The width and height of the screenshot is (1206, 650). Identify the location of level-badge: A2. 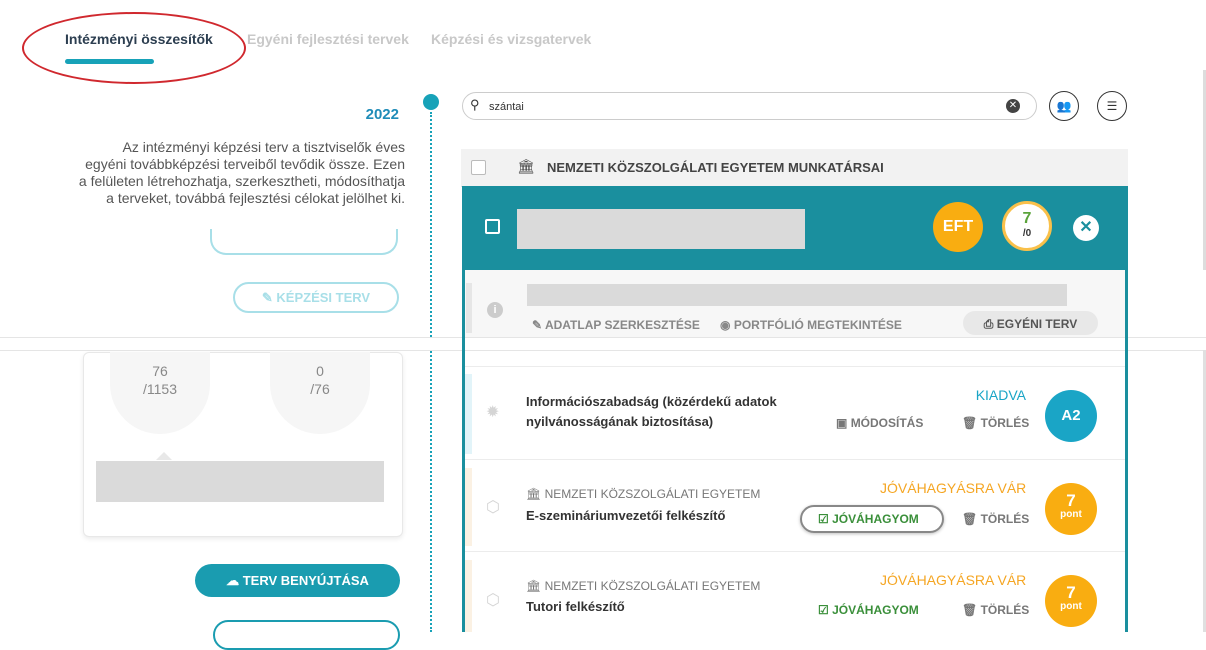
(1071, 416).